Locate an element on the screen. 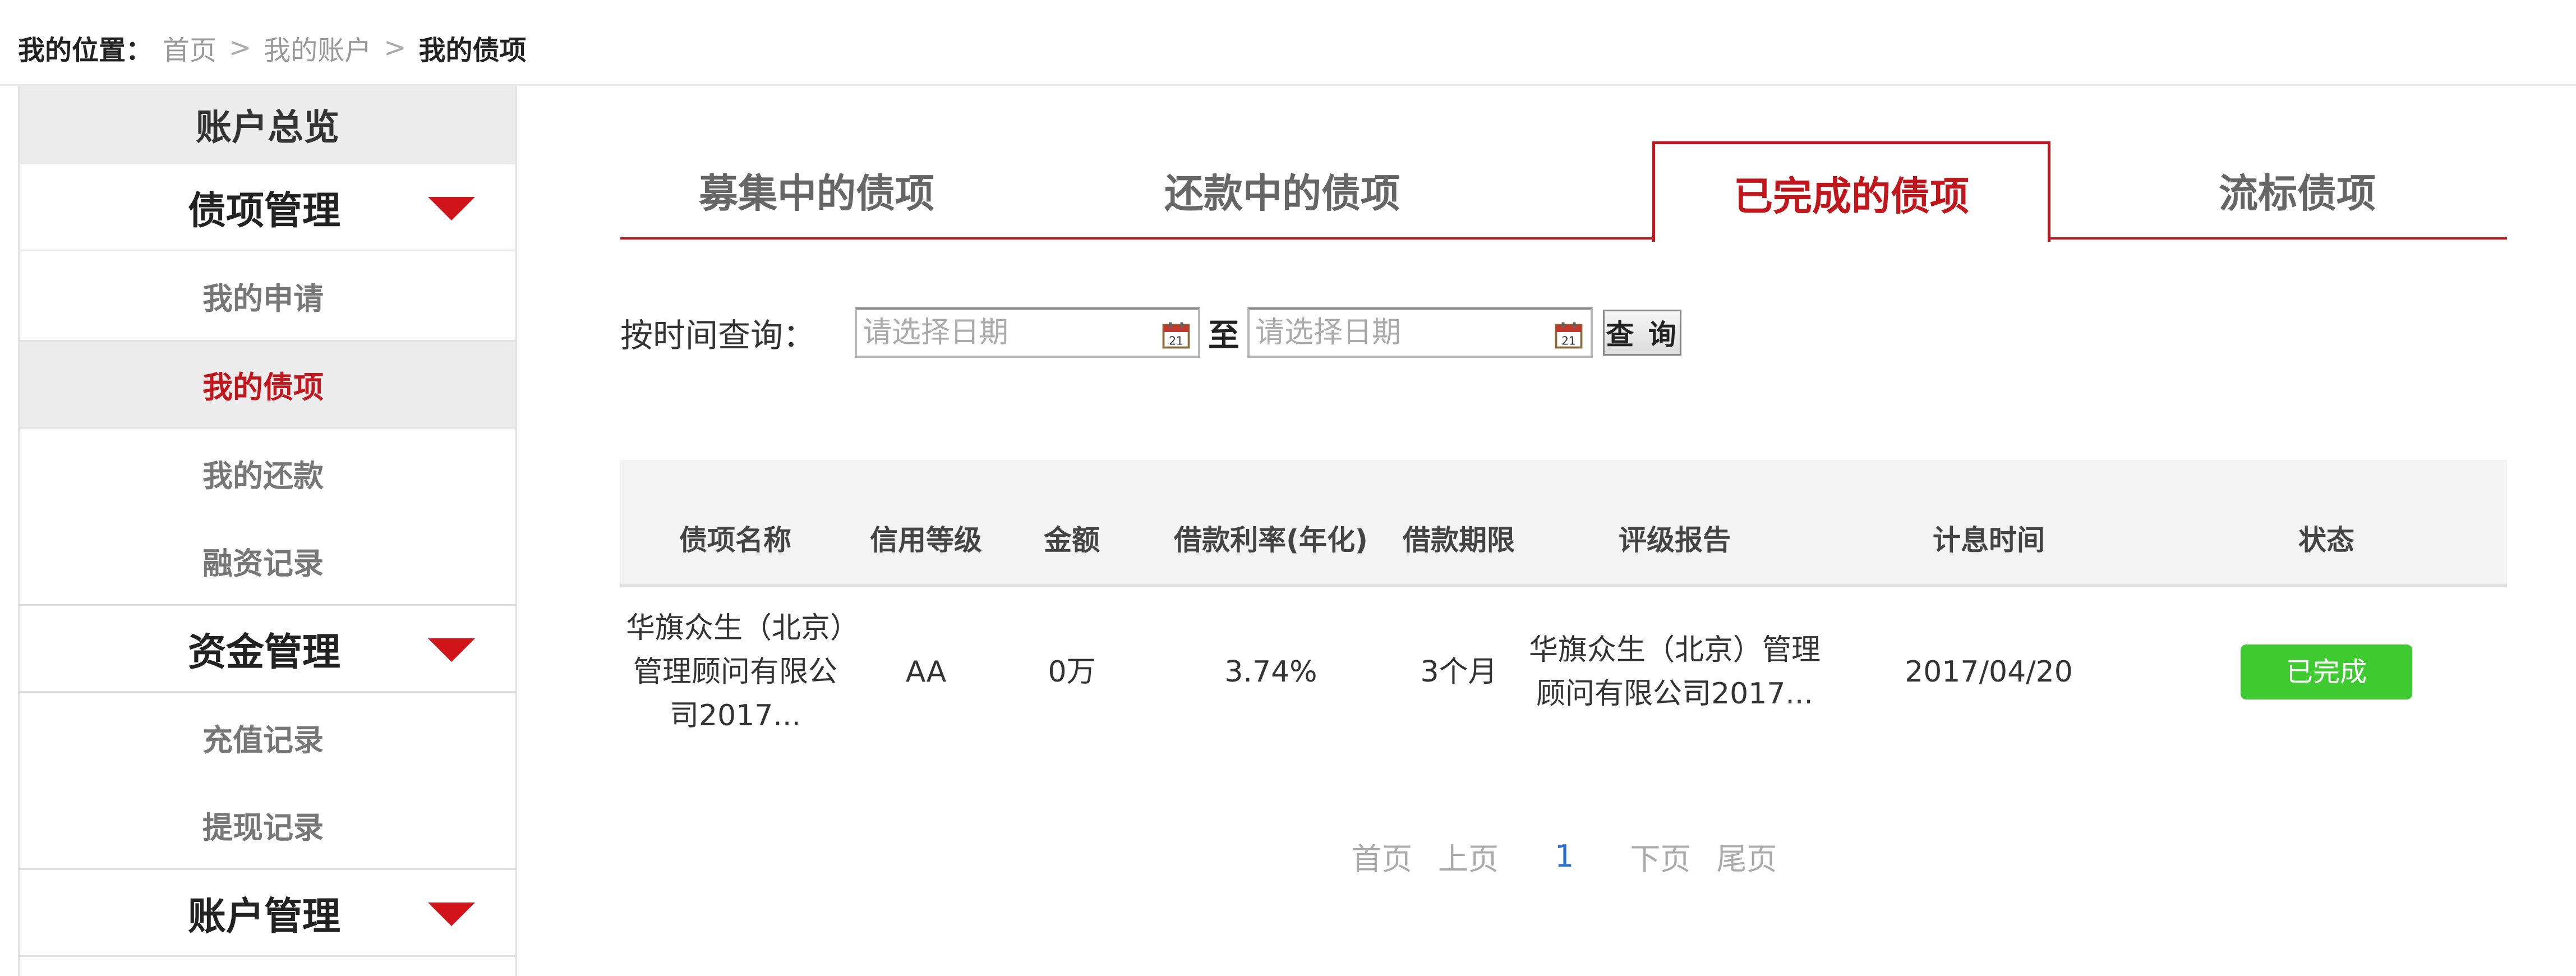 This screenshot has height=976, width=2576. cell-status: 已完成 is located at coordinates (2326, 672).